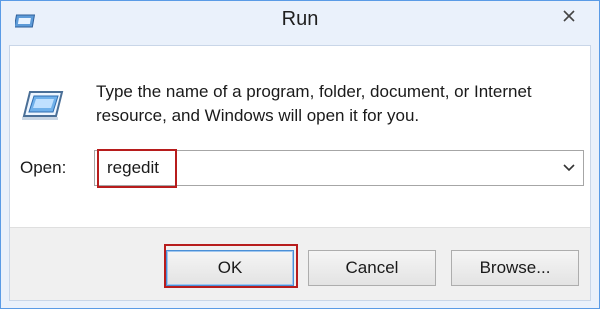 The image size is (600, 309). I want to click on title-bar: Run, so click(300, 23).